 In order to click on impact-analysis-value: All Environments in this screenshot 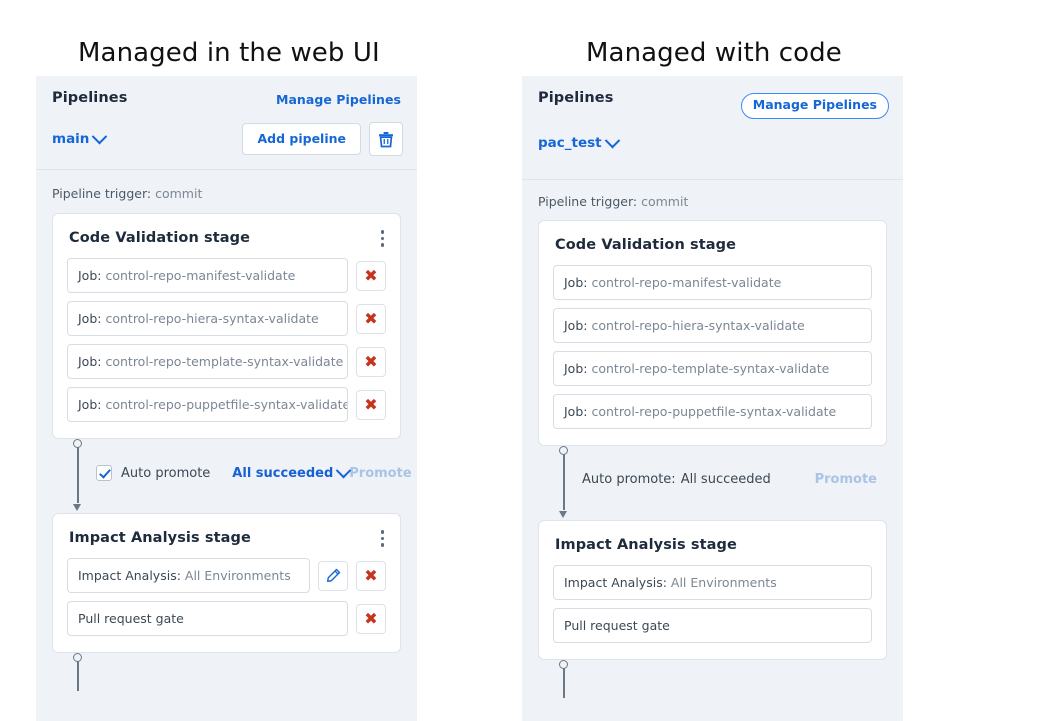, I will do `click(723, 582)`.